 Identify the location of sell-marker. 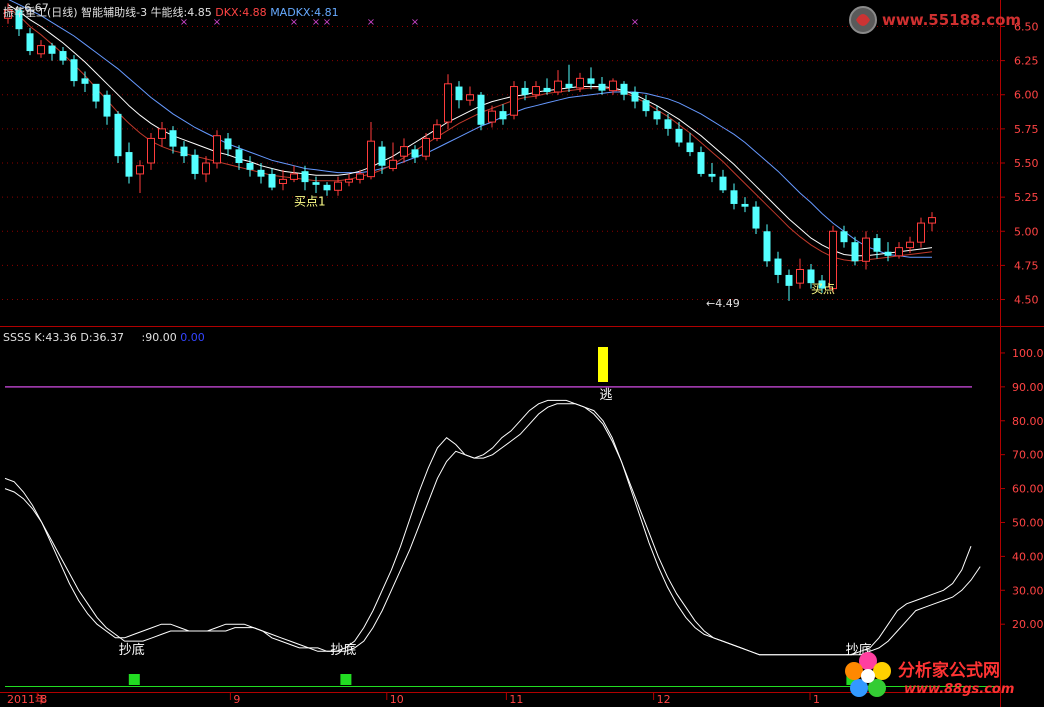
(603, 364).